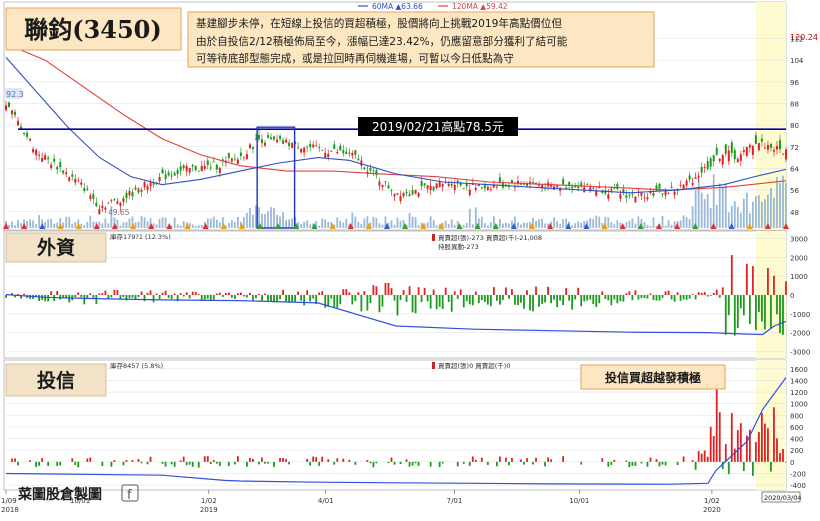 This screenshot has height=521, width=820. I want to click on trust-annotation: 投信買超越發積極, so click(653, 377).